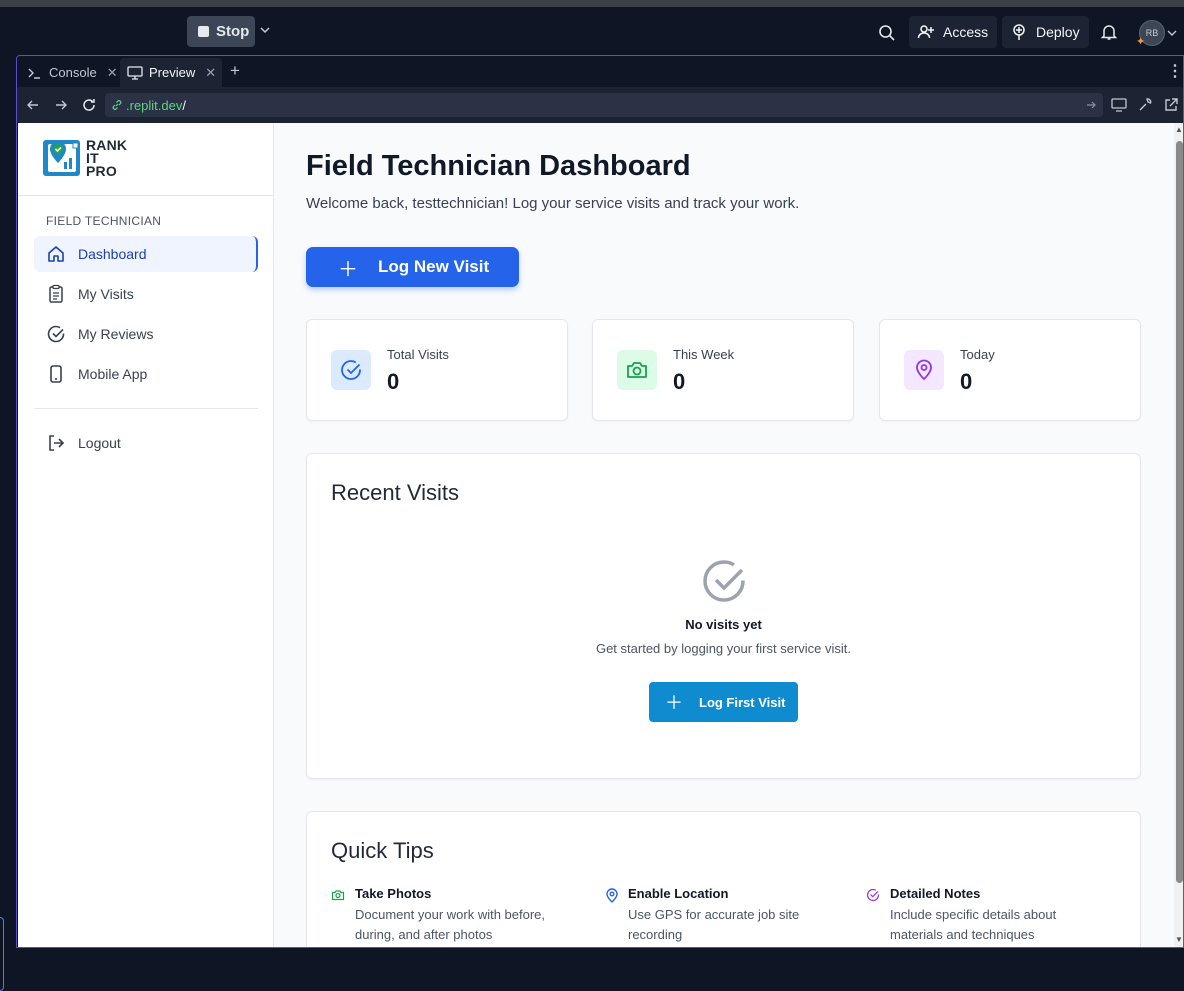 The height and width of the screenshot is (991, 1184). I want to click on stop-button: Stop, so click(221, 31).